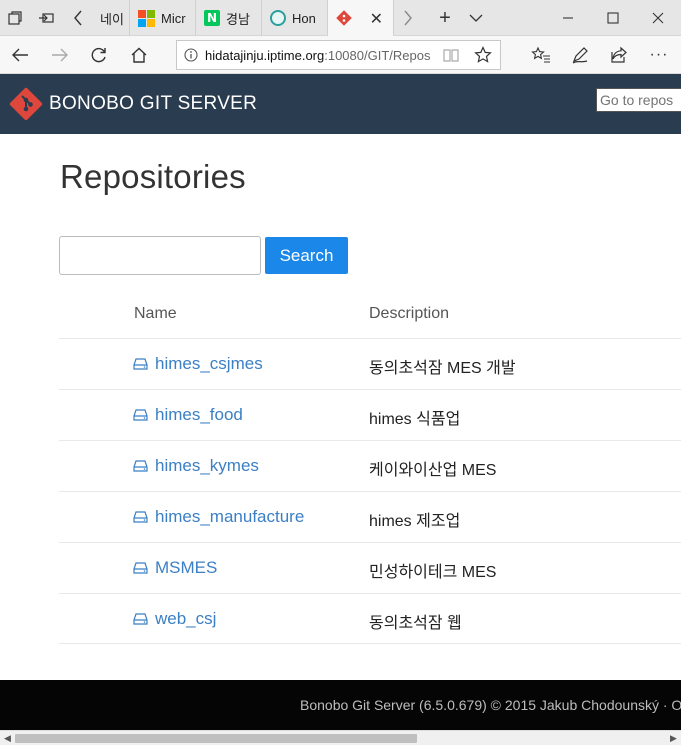 Image resolution: width=681 pixels, height=745 pixels. Describe the element at coordinates (483, 55) in the screenshot. I see `favorite-star-icon` at that location.